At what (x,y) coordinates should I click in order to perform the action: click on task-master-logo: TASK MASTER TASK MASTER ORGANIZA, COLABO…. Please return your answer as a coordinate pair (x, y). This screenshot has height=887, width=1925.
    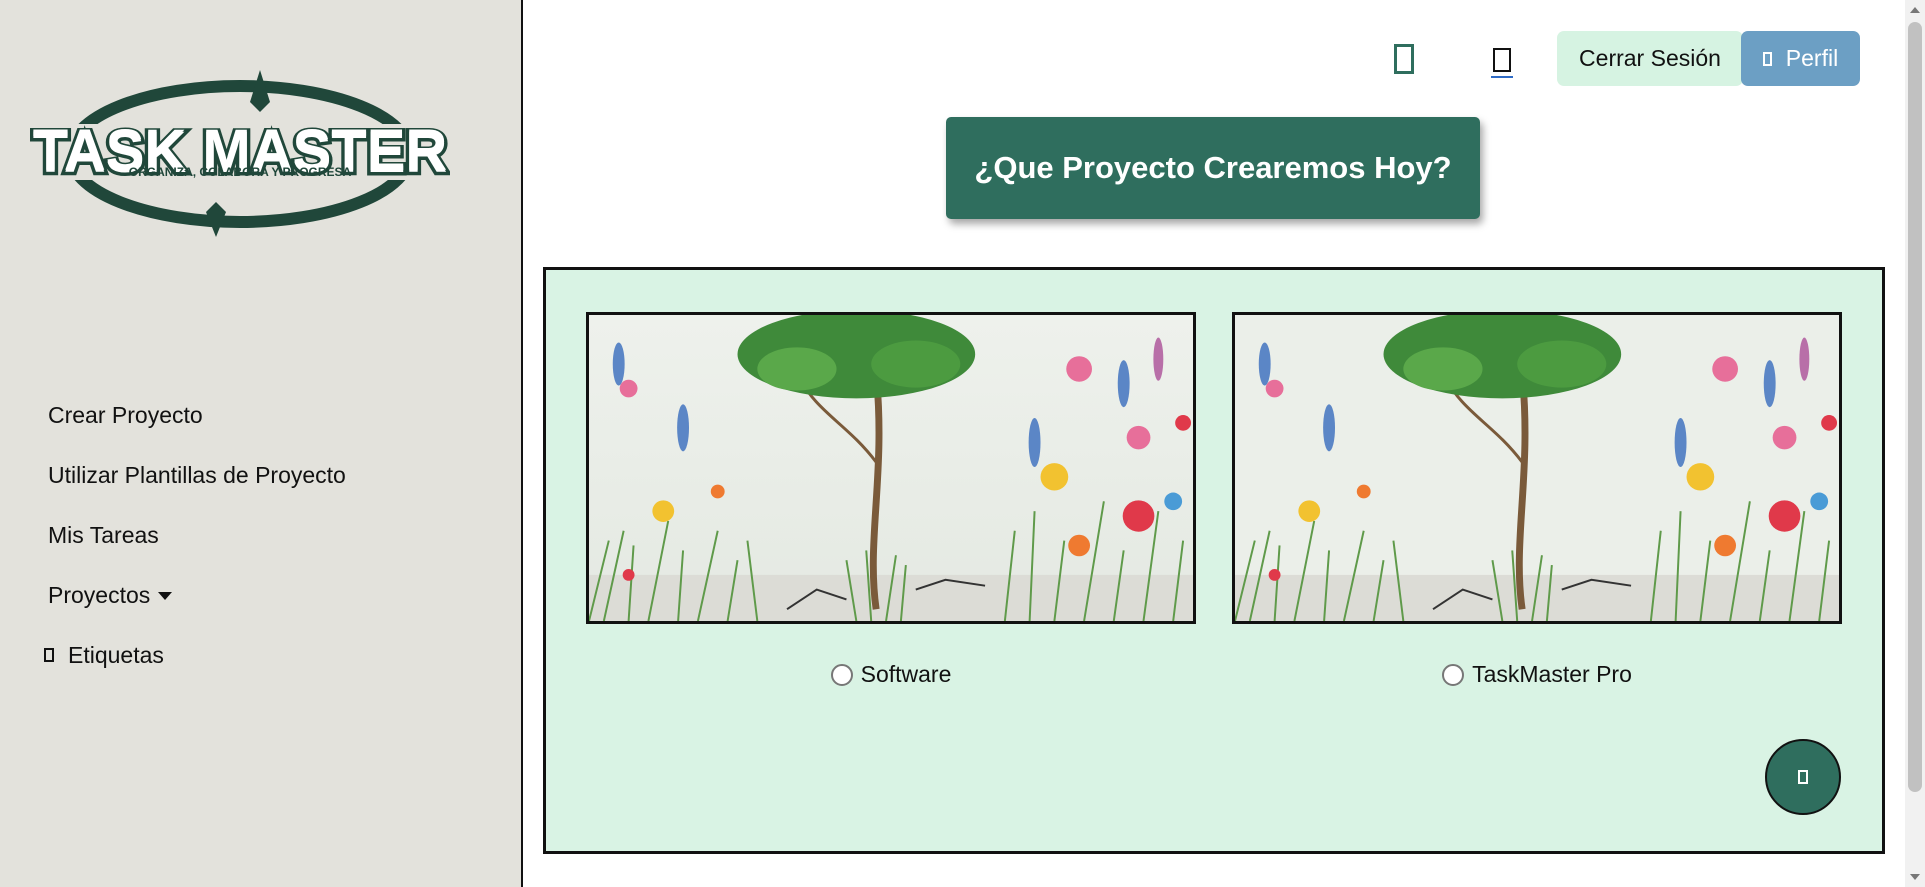
    Looking at the image, I should click on (240, 152).